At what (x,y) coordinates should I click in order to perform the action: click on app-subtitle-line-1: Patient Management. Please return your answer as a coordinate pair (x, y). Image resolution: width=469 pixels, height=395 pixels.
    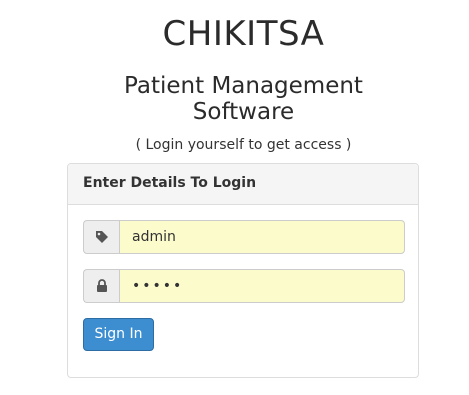
    Looking at the image, I should click on (243, 86).